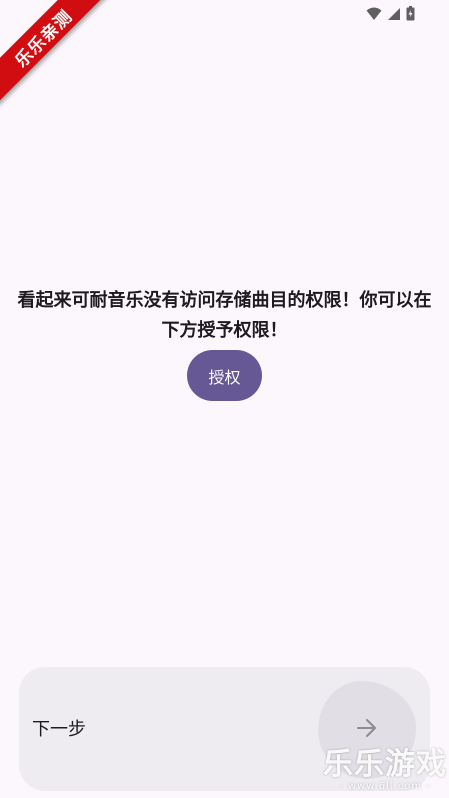  Describe the element at coordinates (410, 13) in the screenshot. I see `battery-icon` at that location.